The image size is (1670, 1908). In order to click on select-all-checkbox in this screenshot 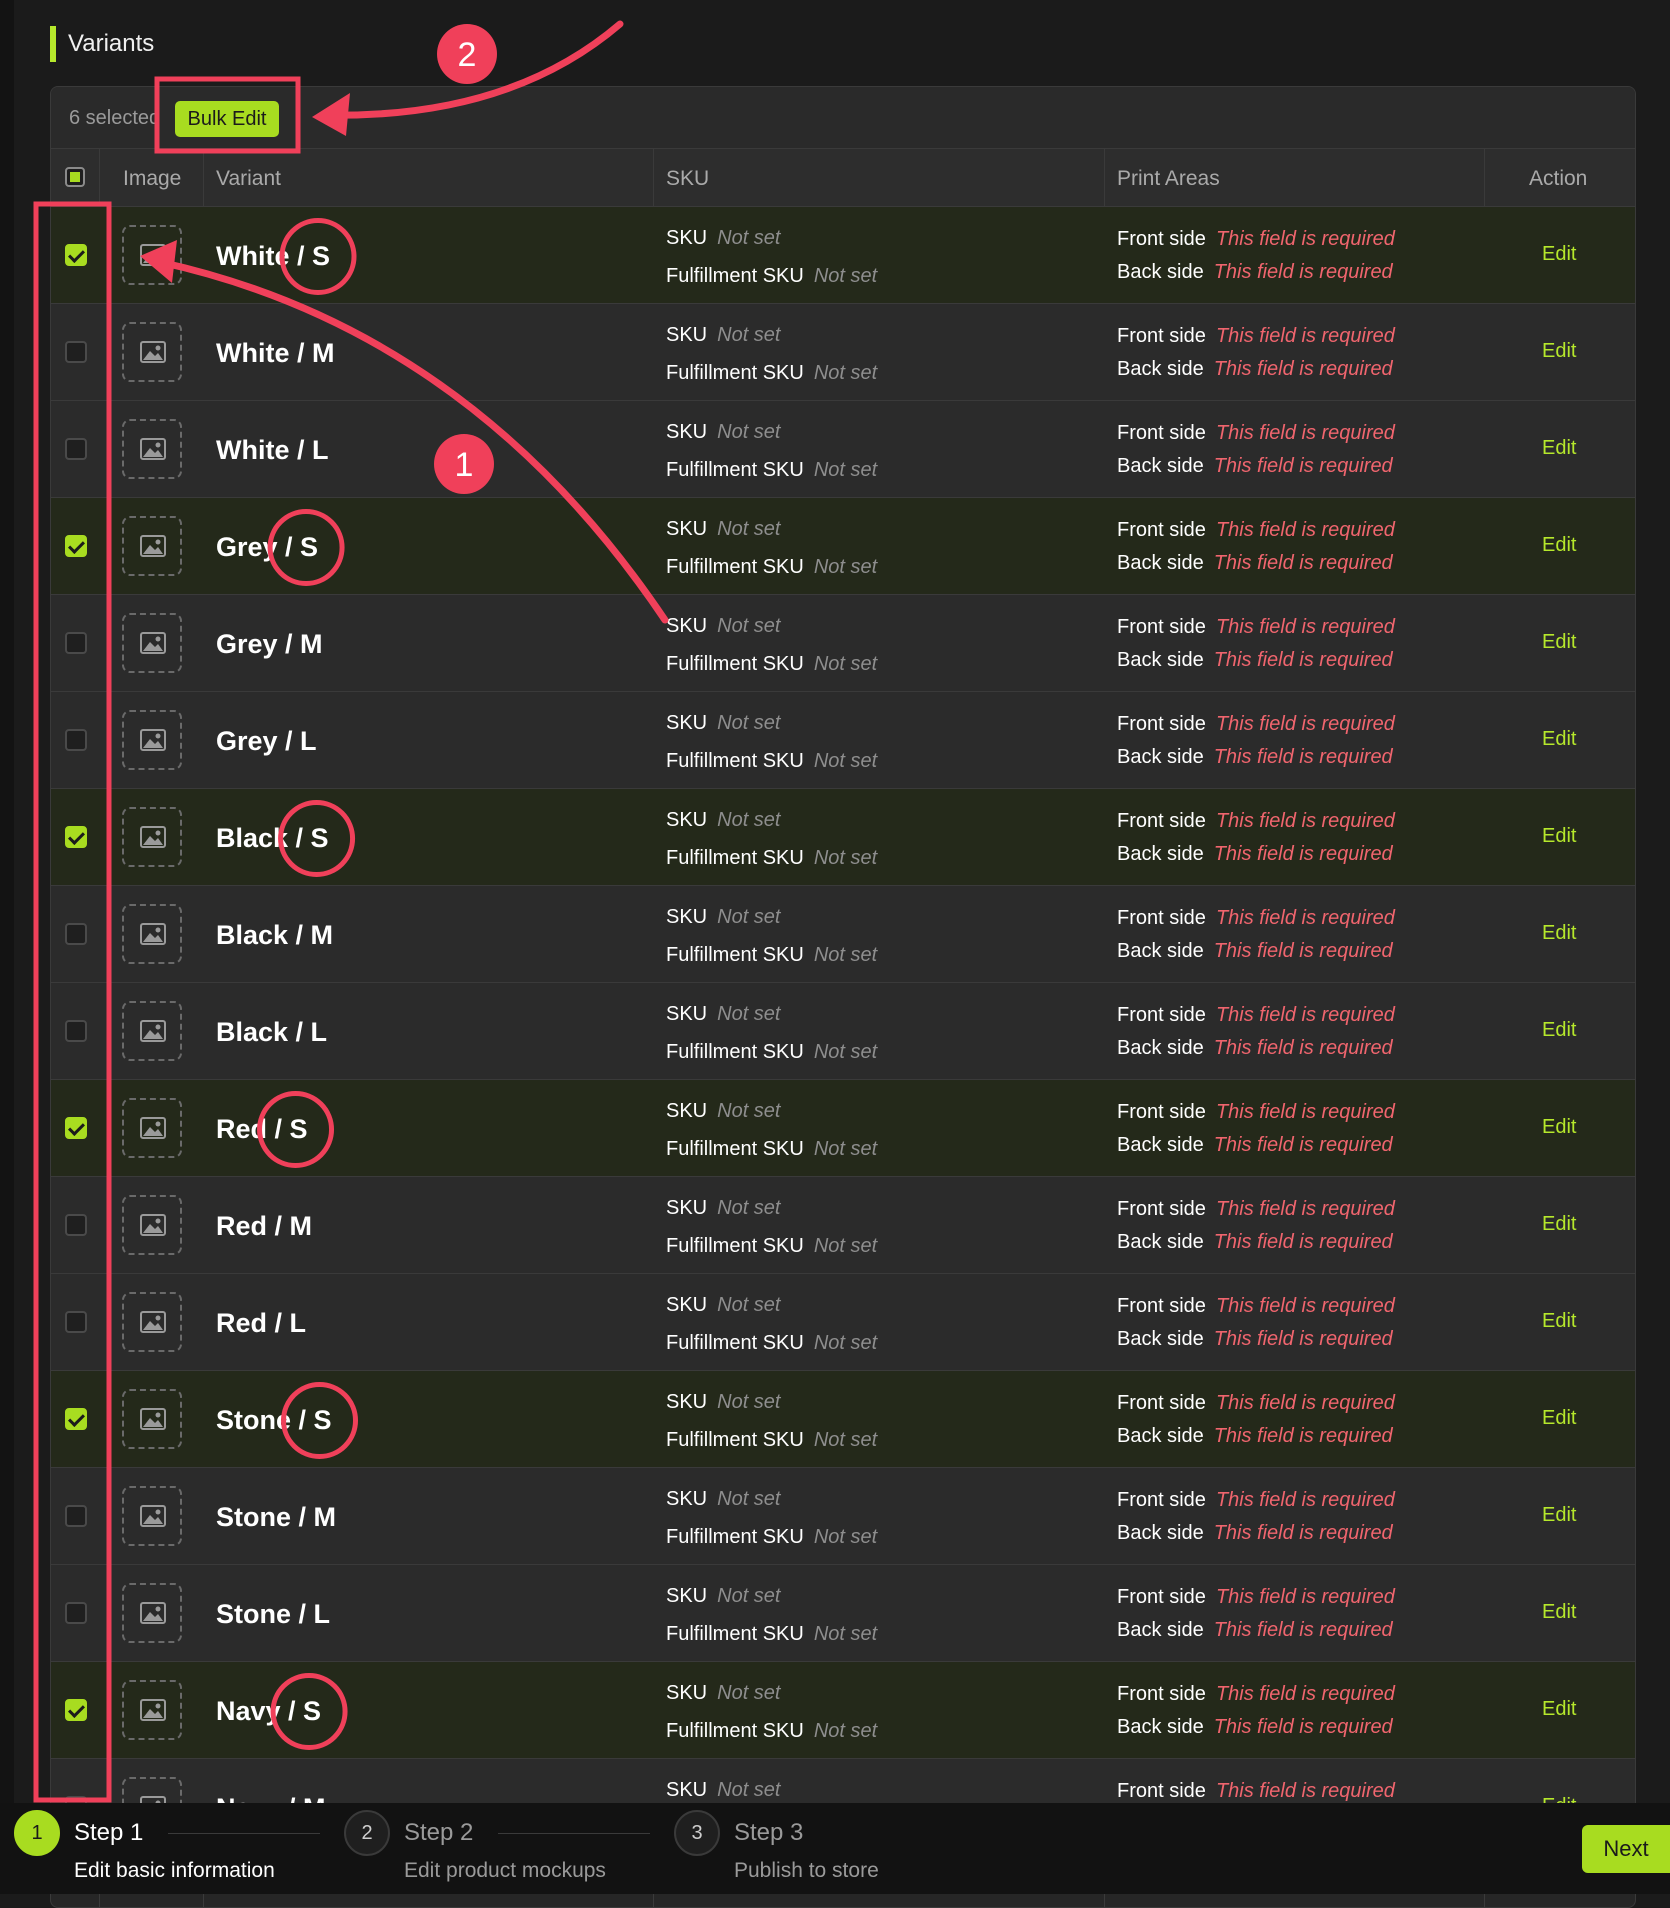, I will do `click(75, 177)`.